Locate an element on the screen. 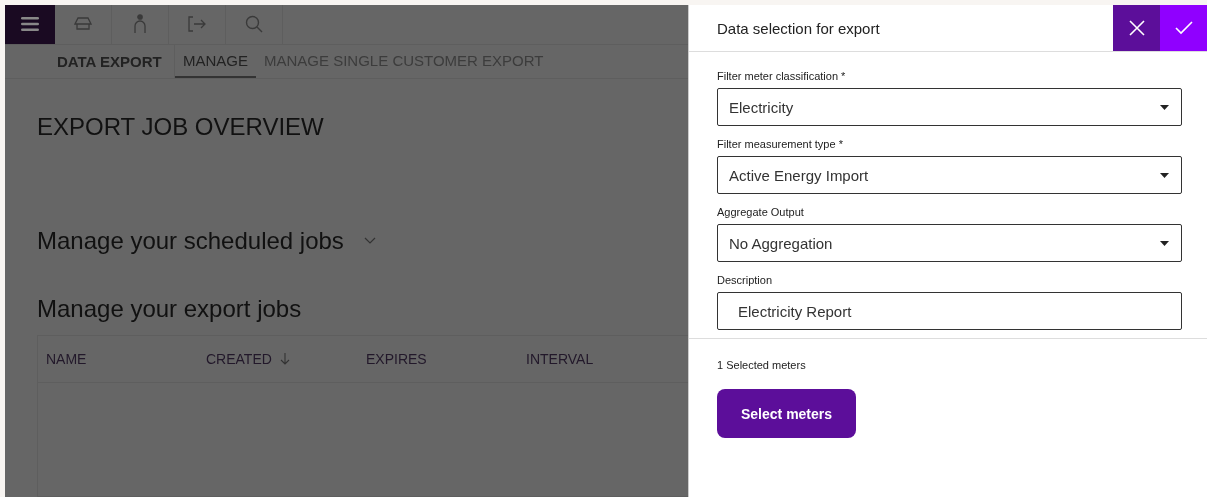 This screenshot has height=497, width=1207. field-label: Aggregate Output is located at coordinates (761, 212).